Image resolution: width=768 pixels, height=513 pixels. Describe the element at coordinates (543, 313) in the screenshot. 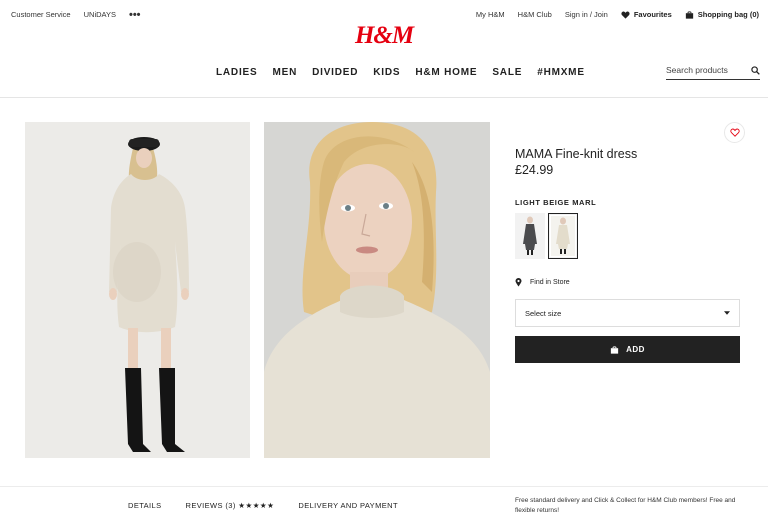

I see `size-select-label: Select size` at that location.